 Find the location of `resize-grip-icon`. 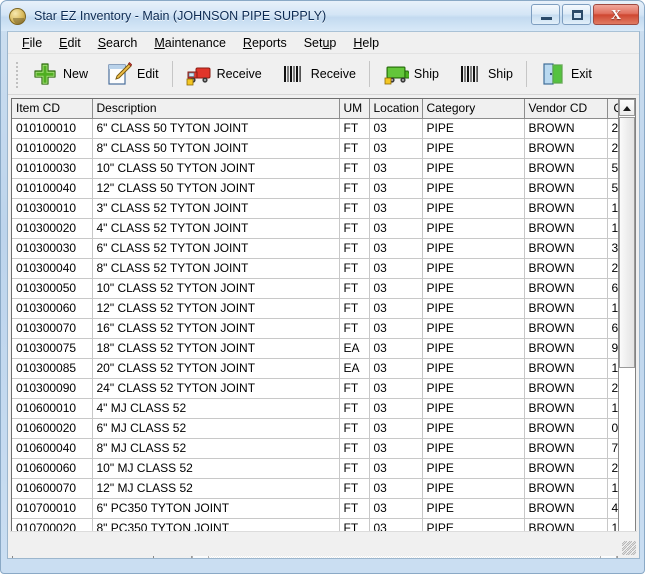

resize-grip-icon is located at coordinates (629, 548).